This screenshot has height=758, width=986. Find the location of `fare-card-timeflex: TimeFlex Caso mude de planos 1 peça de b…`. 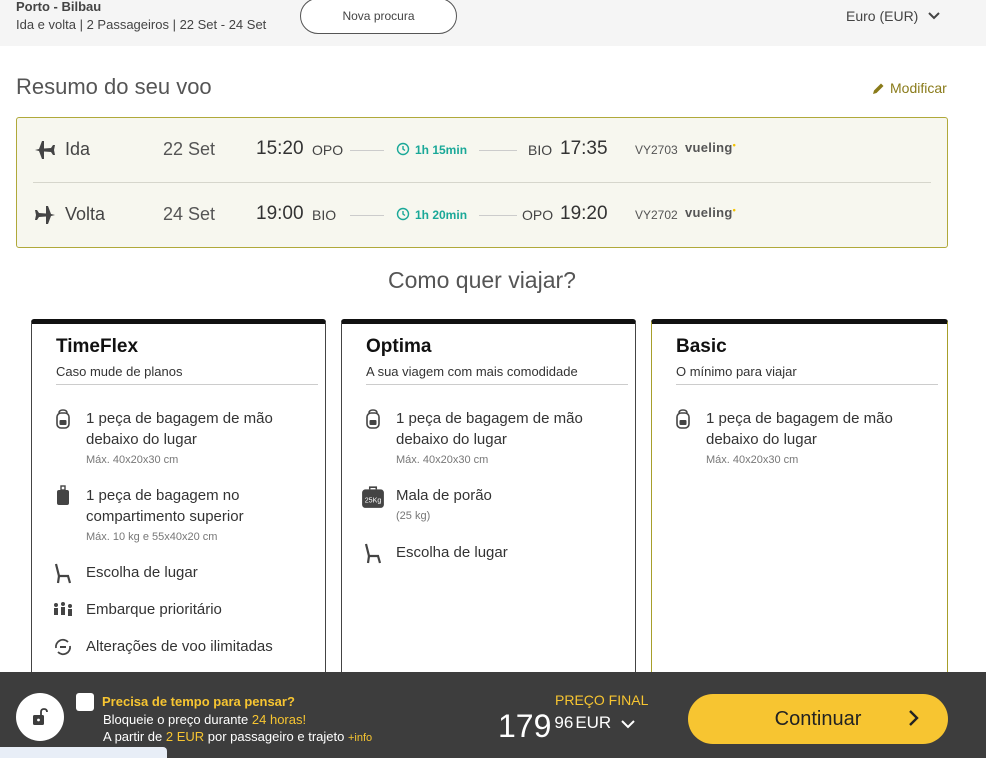

fare-card-timeflex: TimeFlex Caso mude de planos 1 peça de b… is located at coordinates (178, 509).